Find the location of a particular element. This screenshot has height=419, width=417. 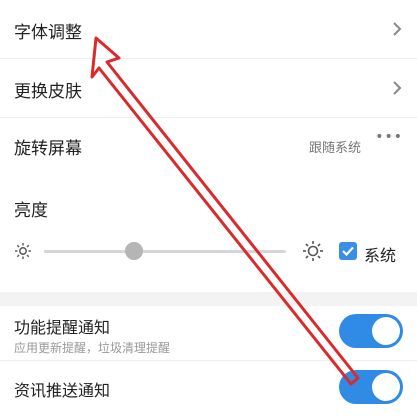

skin-label: 更换皮肤 is located at coordinates (48, 92).